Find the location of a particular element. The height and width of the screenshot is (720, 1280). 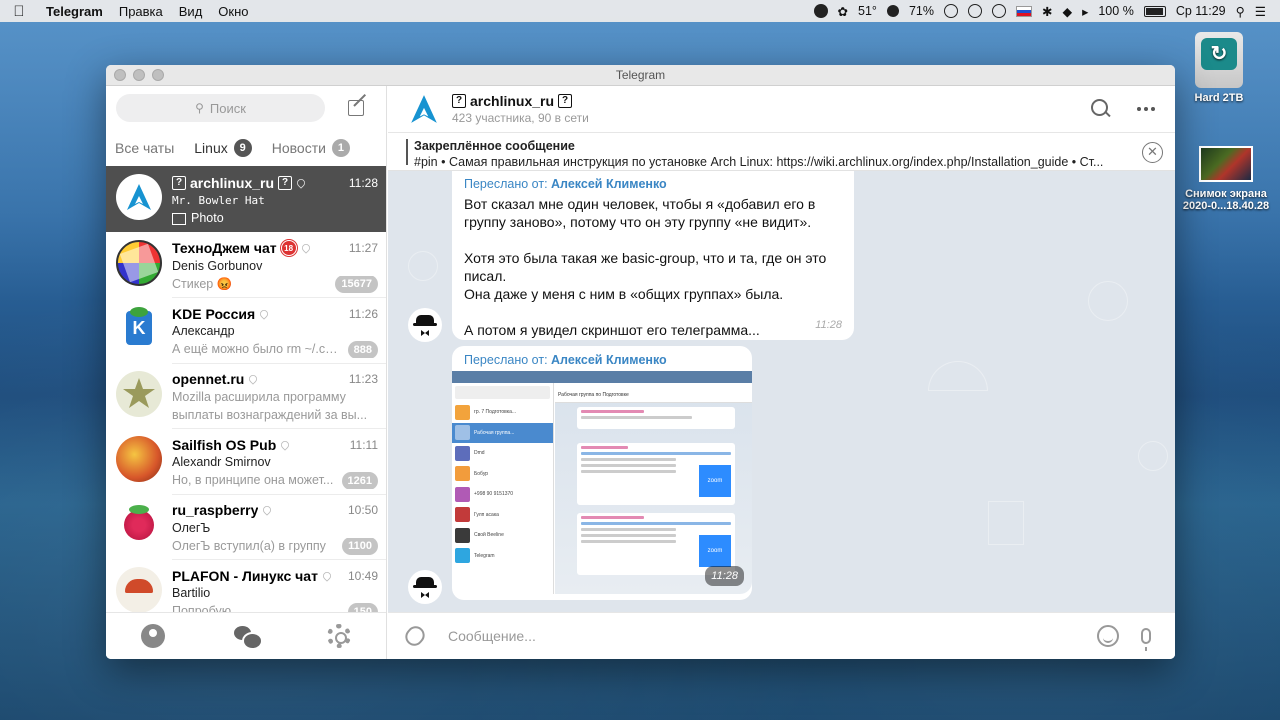

chat-name: ru_raspberry is located at coordinates (215, 510).